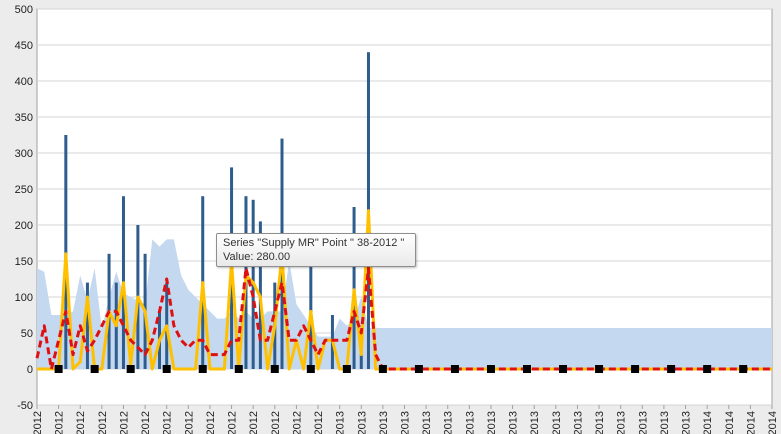  What do you see at coordinates (665, 422) in the screenshot?
I see `x-tick-label: 48-2013` at bounding box center [665, 422].